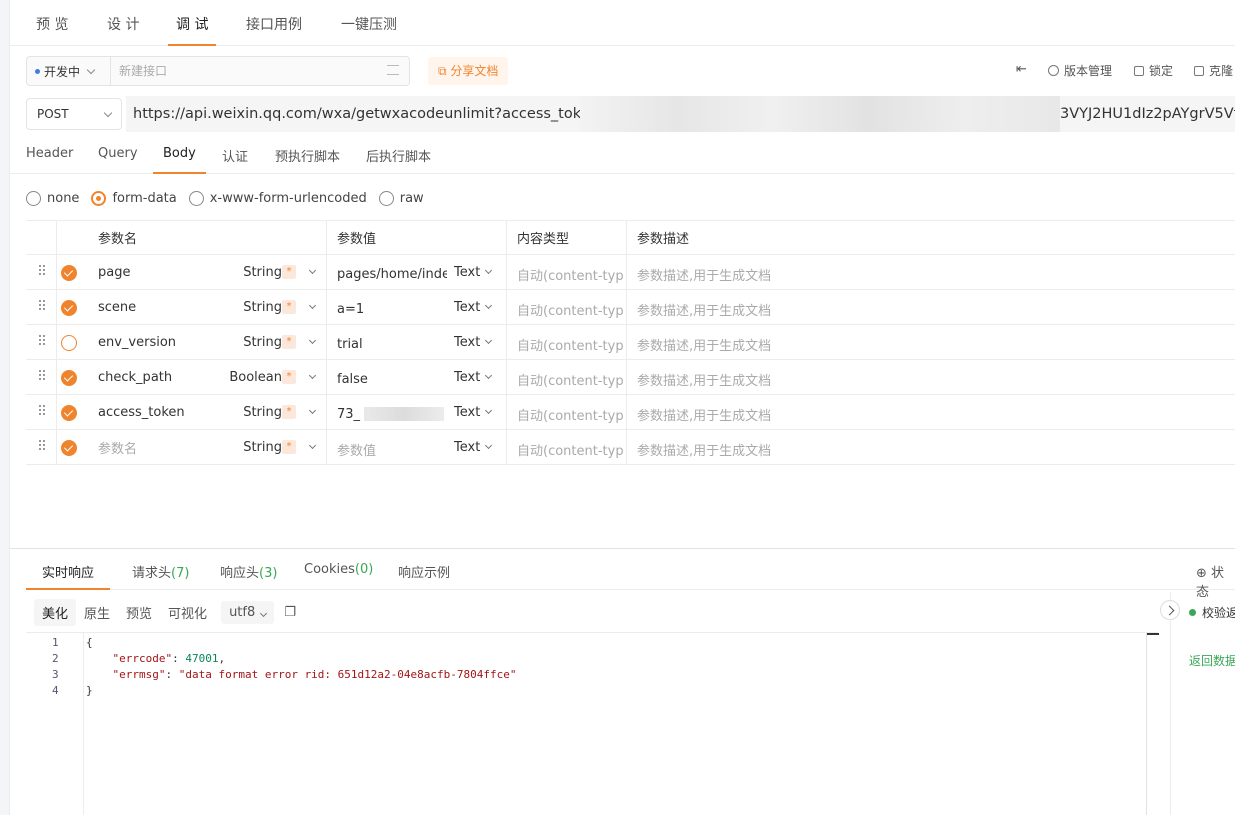 The image size is (1235, 815). Describe the element at coordinates (274, 30) in the screenshot. I see `tab-api-cases: 接口用例` at that location.